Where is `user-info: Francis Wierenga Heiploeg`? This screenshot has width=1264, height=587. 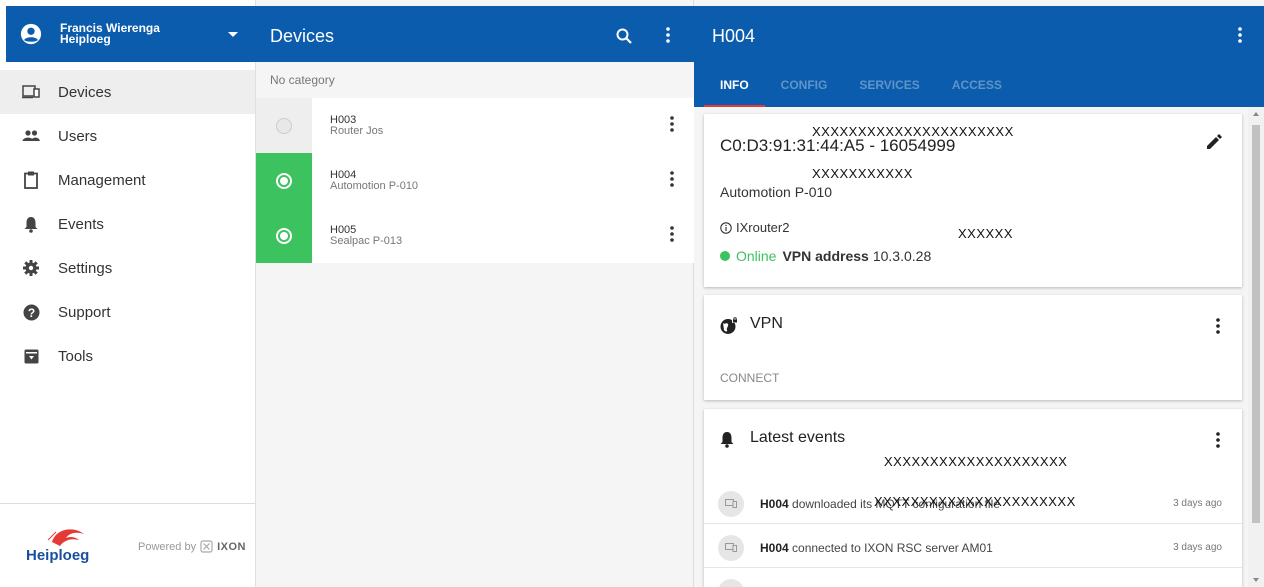
user-info: Francis Wierenga Heiploeg is located at coordinates (110, 34).